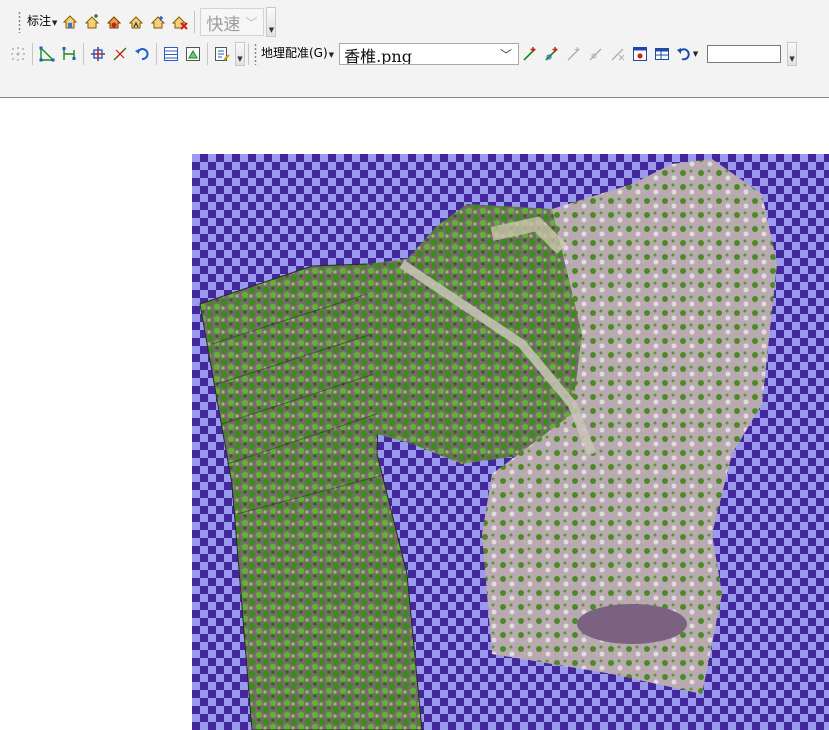 Image resolution: width=829 pixels, height=730 pixels. I want to click on annotation-class-icon, so click(70, 22).